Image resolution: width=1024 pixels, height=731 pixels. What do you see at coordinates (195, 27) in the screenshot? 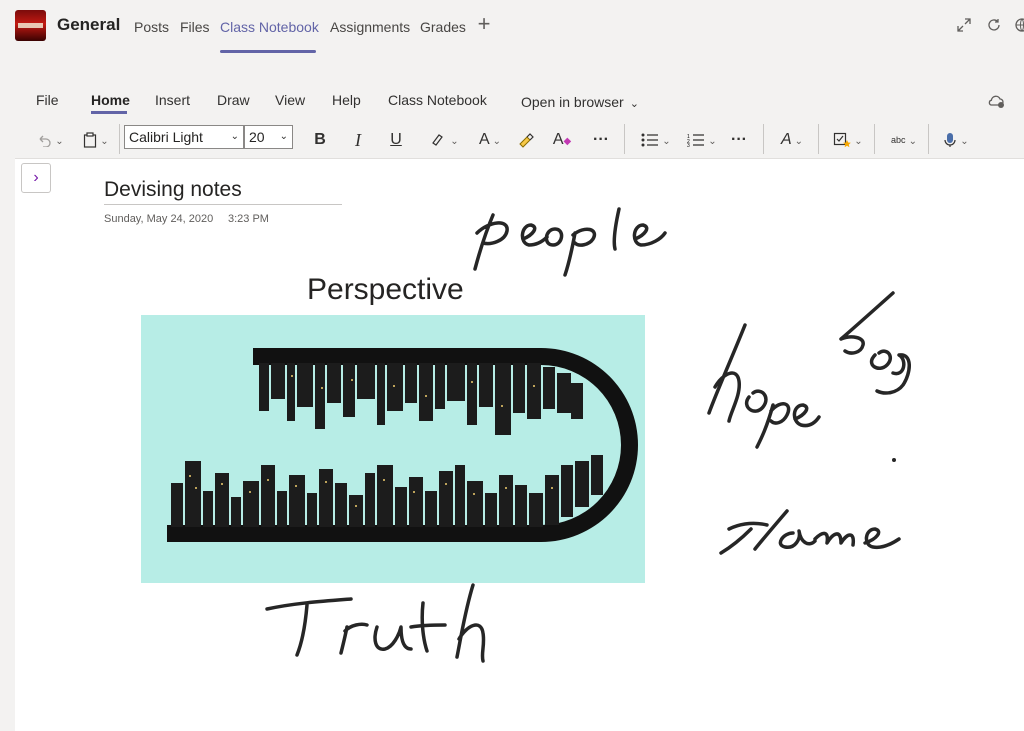
I see `tab-files: Files` at bounding box center [195, 27].